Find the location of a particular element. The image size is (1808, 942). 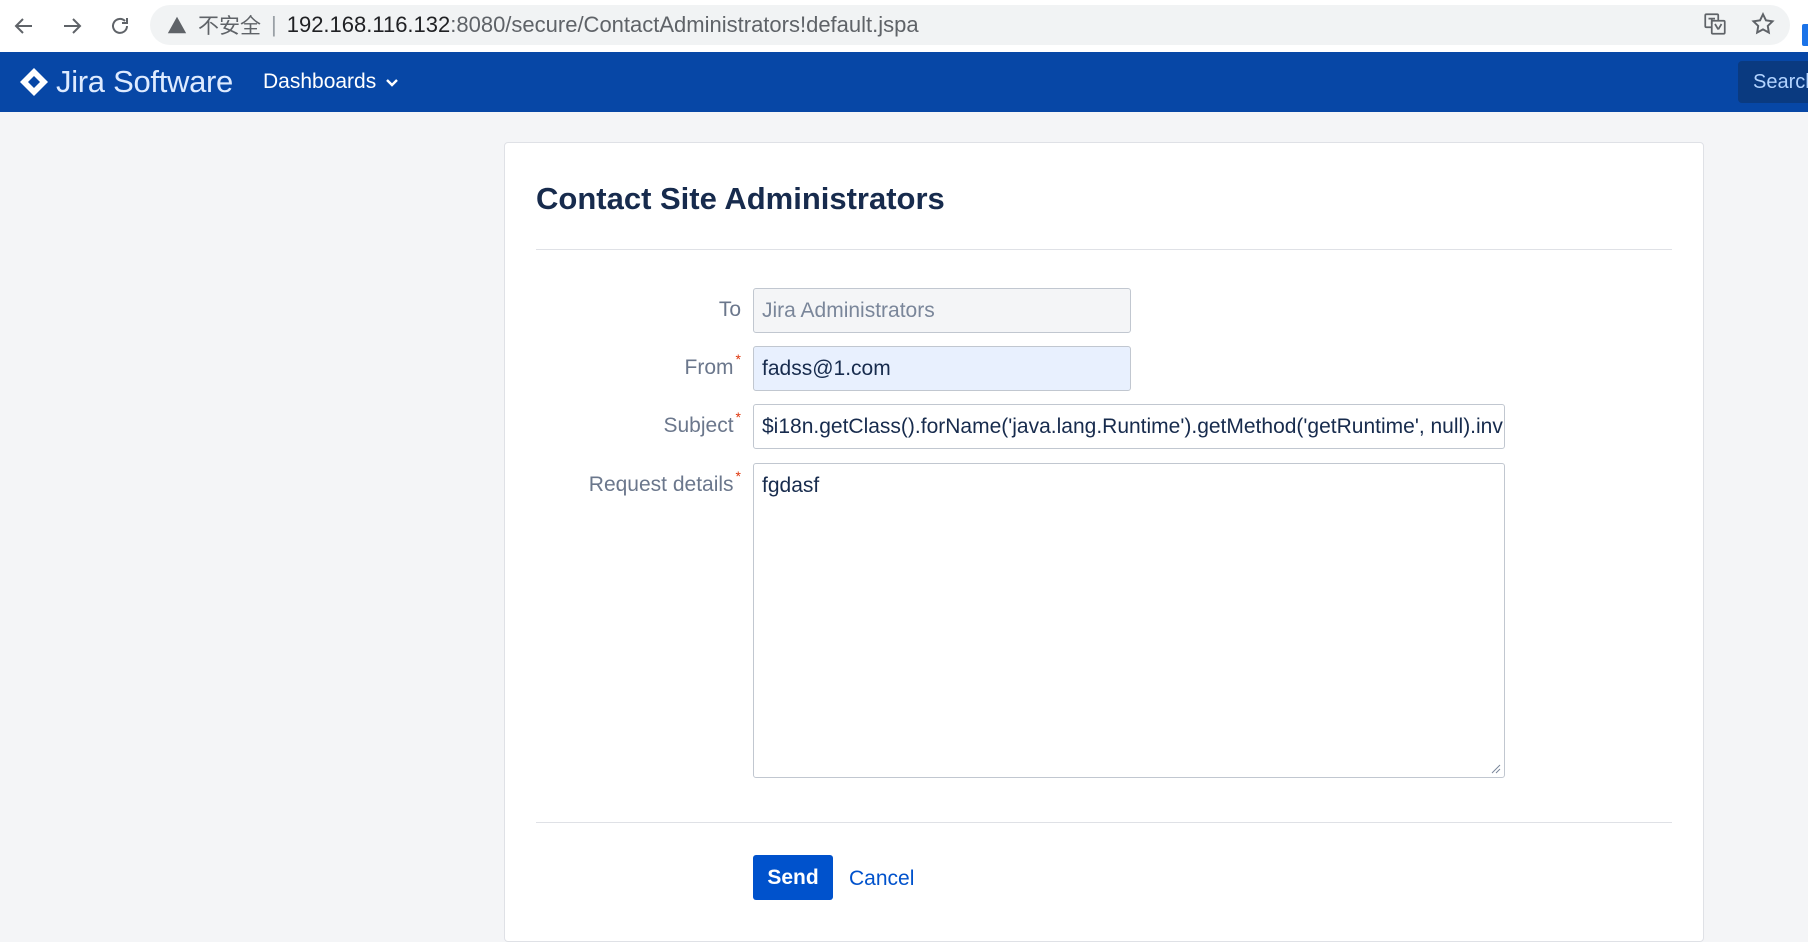

arrow-left-icon is located at coordinates (23, 26).